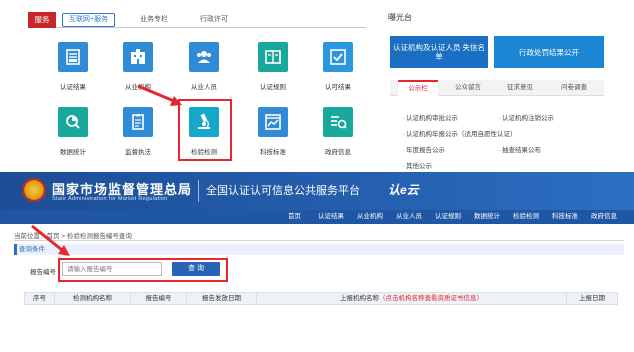  I want to click on link-text: 年度报告公示, so click(425, 150).